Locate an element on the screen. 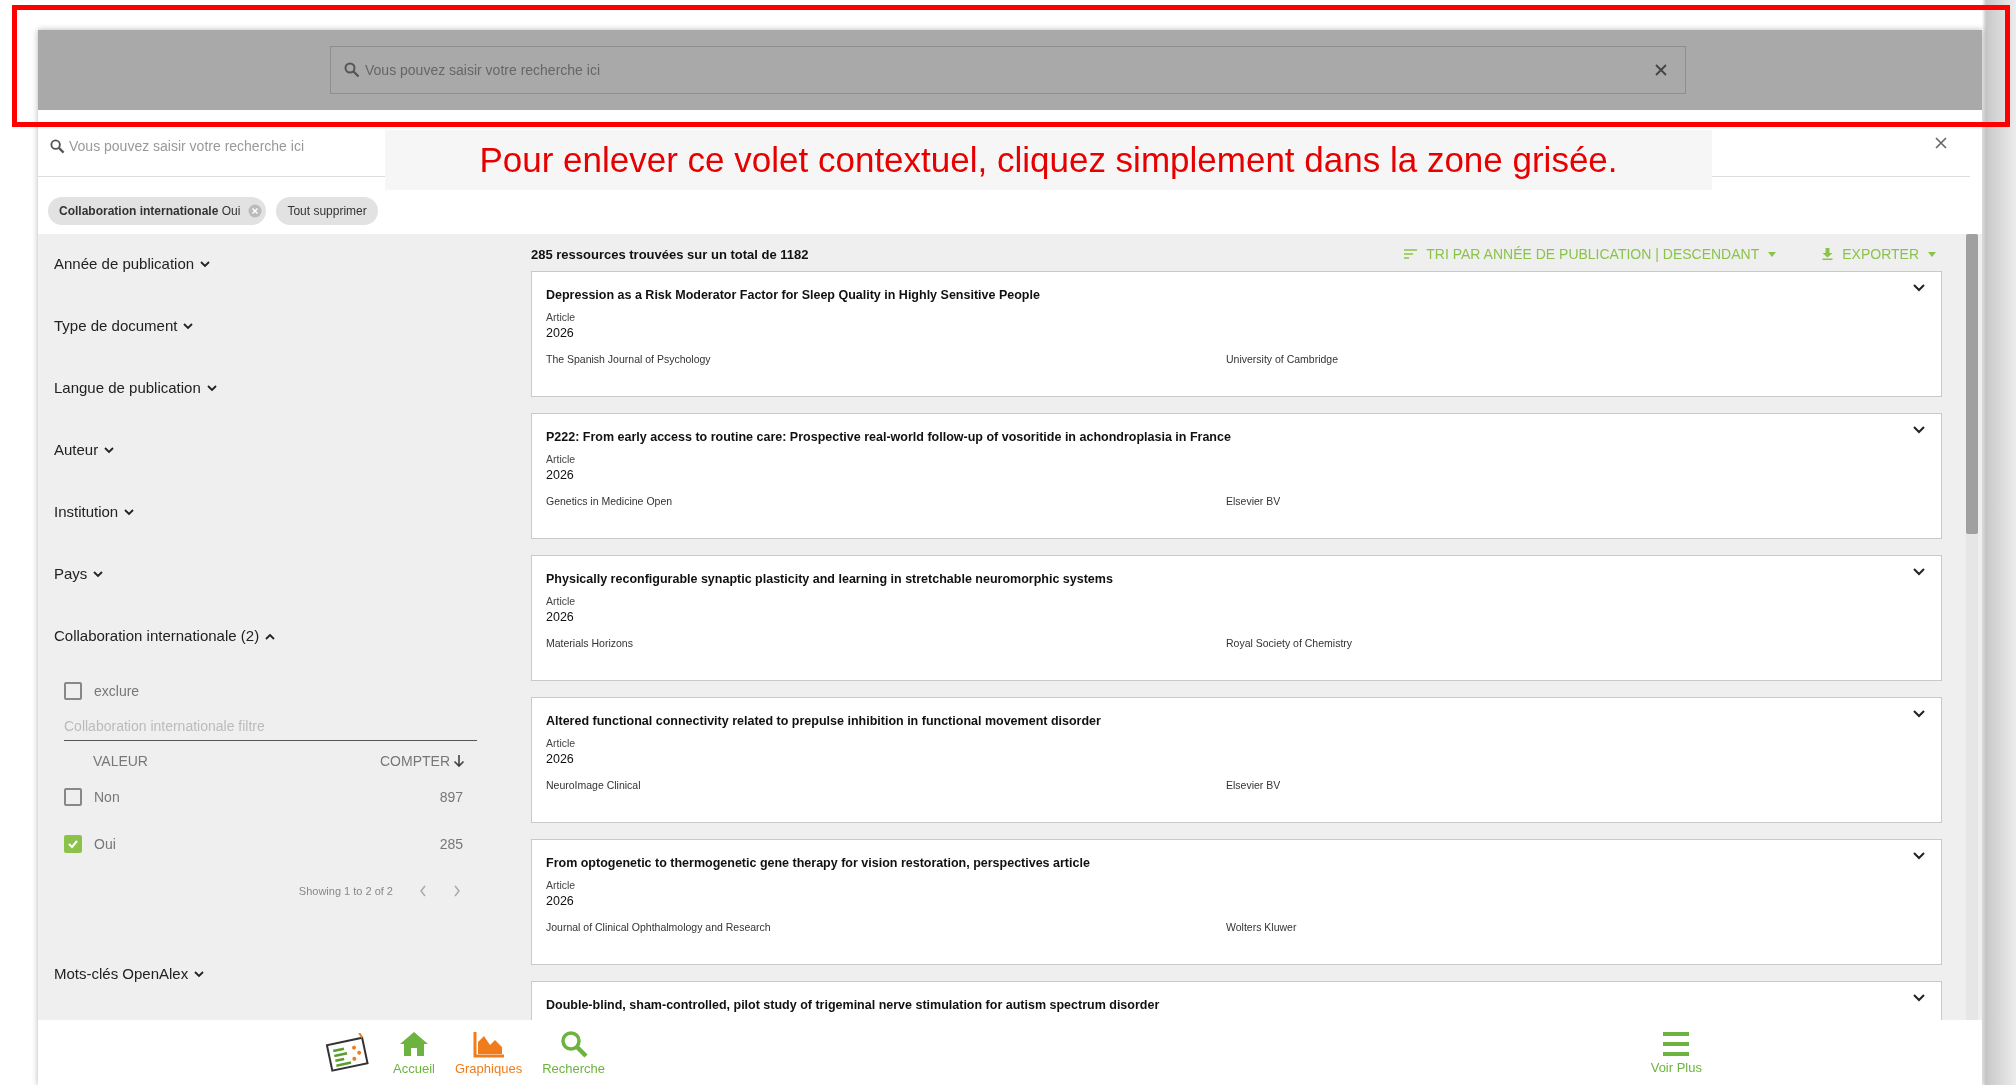  facet-toggle: Type de document is located at coordinates (124, 325).